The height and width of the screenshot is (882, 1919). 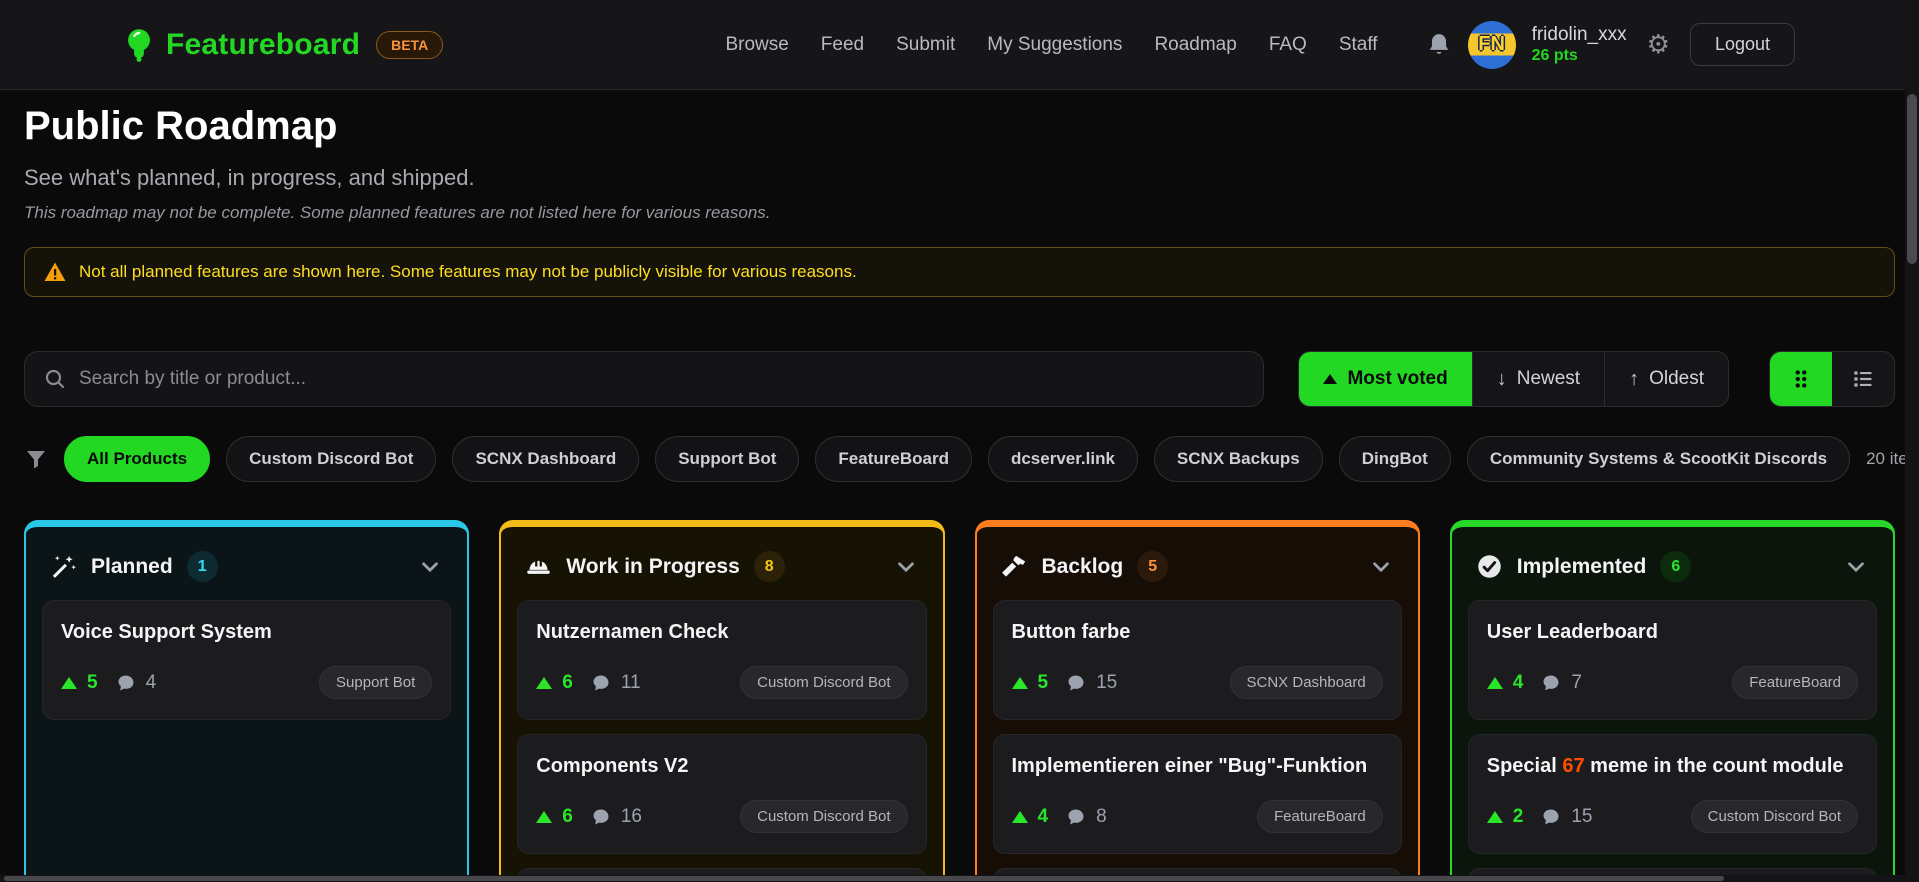 I want to click on beta-badge: BETA, so click(x=410, y=44).